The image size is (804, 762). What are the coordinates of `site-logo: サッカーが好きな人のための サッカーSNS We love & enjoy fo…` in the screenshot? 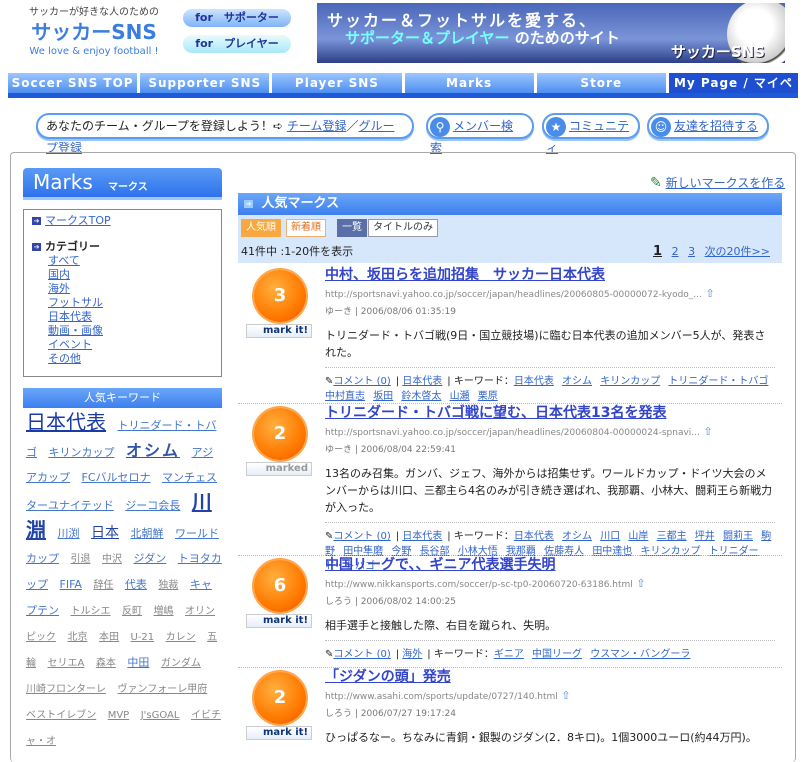 It's located at (94, 32).